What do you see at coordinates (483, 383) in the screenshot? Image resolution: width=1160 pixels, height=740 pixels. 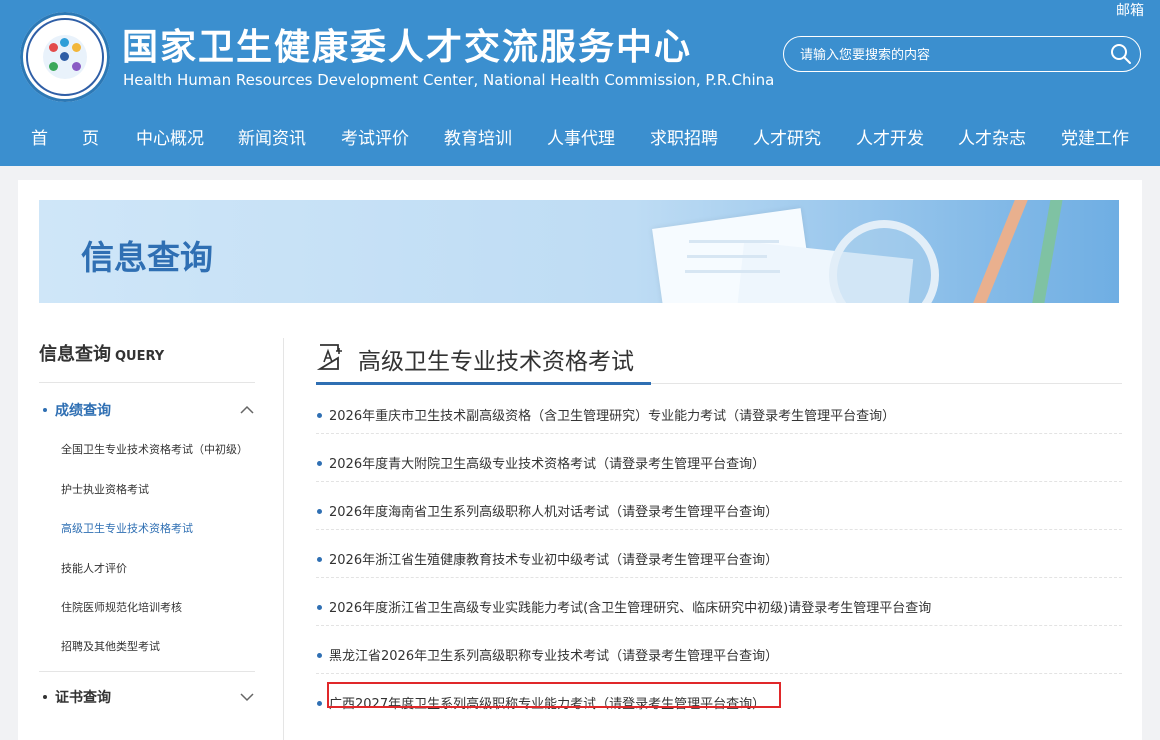 I see `title-accent` at bounding box center [483, 383].